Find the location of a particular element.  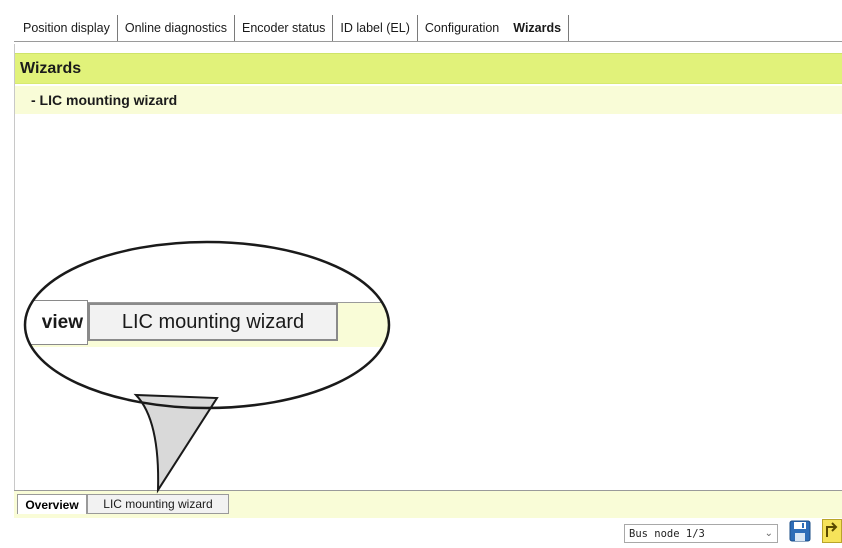

return-button is located at coordinates (832, 531).